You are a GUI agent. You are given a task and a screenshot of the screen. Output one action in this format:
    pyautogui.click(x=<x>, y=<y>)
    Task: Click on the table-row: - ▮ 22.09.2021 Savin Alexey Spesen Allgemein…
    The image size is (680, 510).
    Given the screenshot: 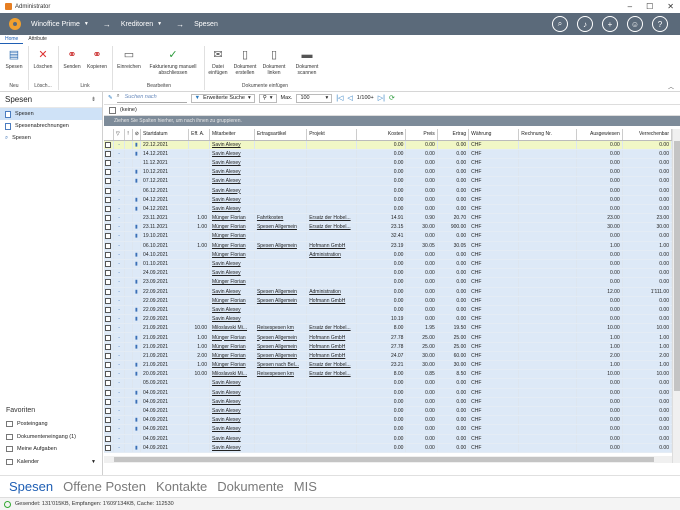 What is the action you would take?
    pyautogui.click(x=388, y=292)
    